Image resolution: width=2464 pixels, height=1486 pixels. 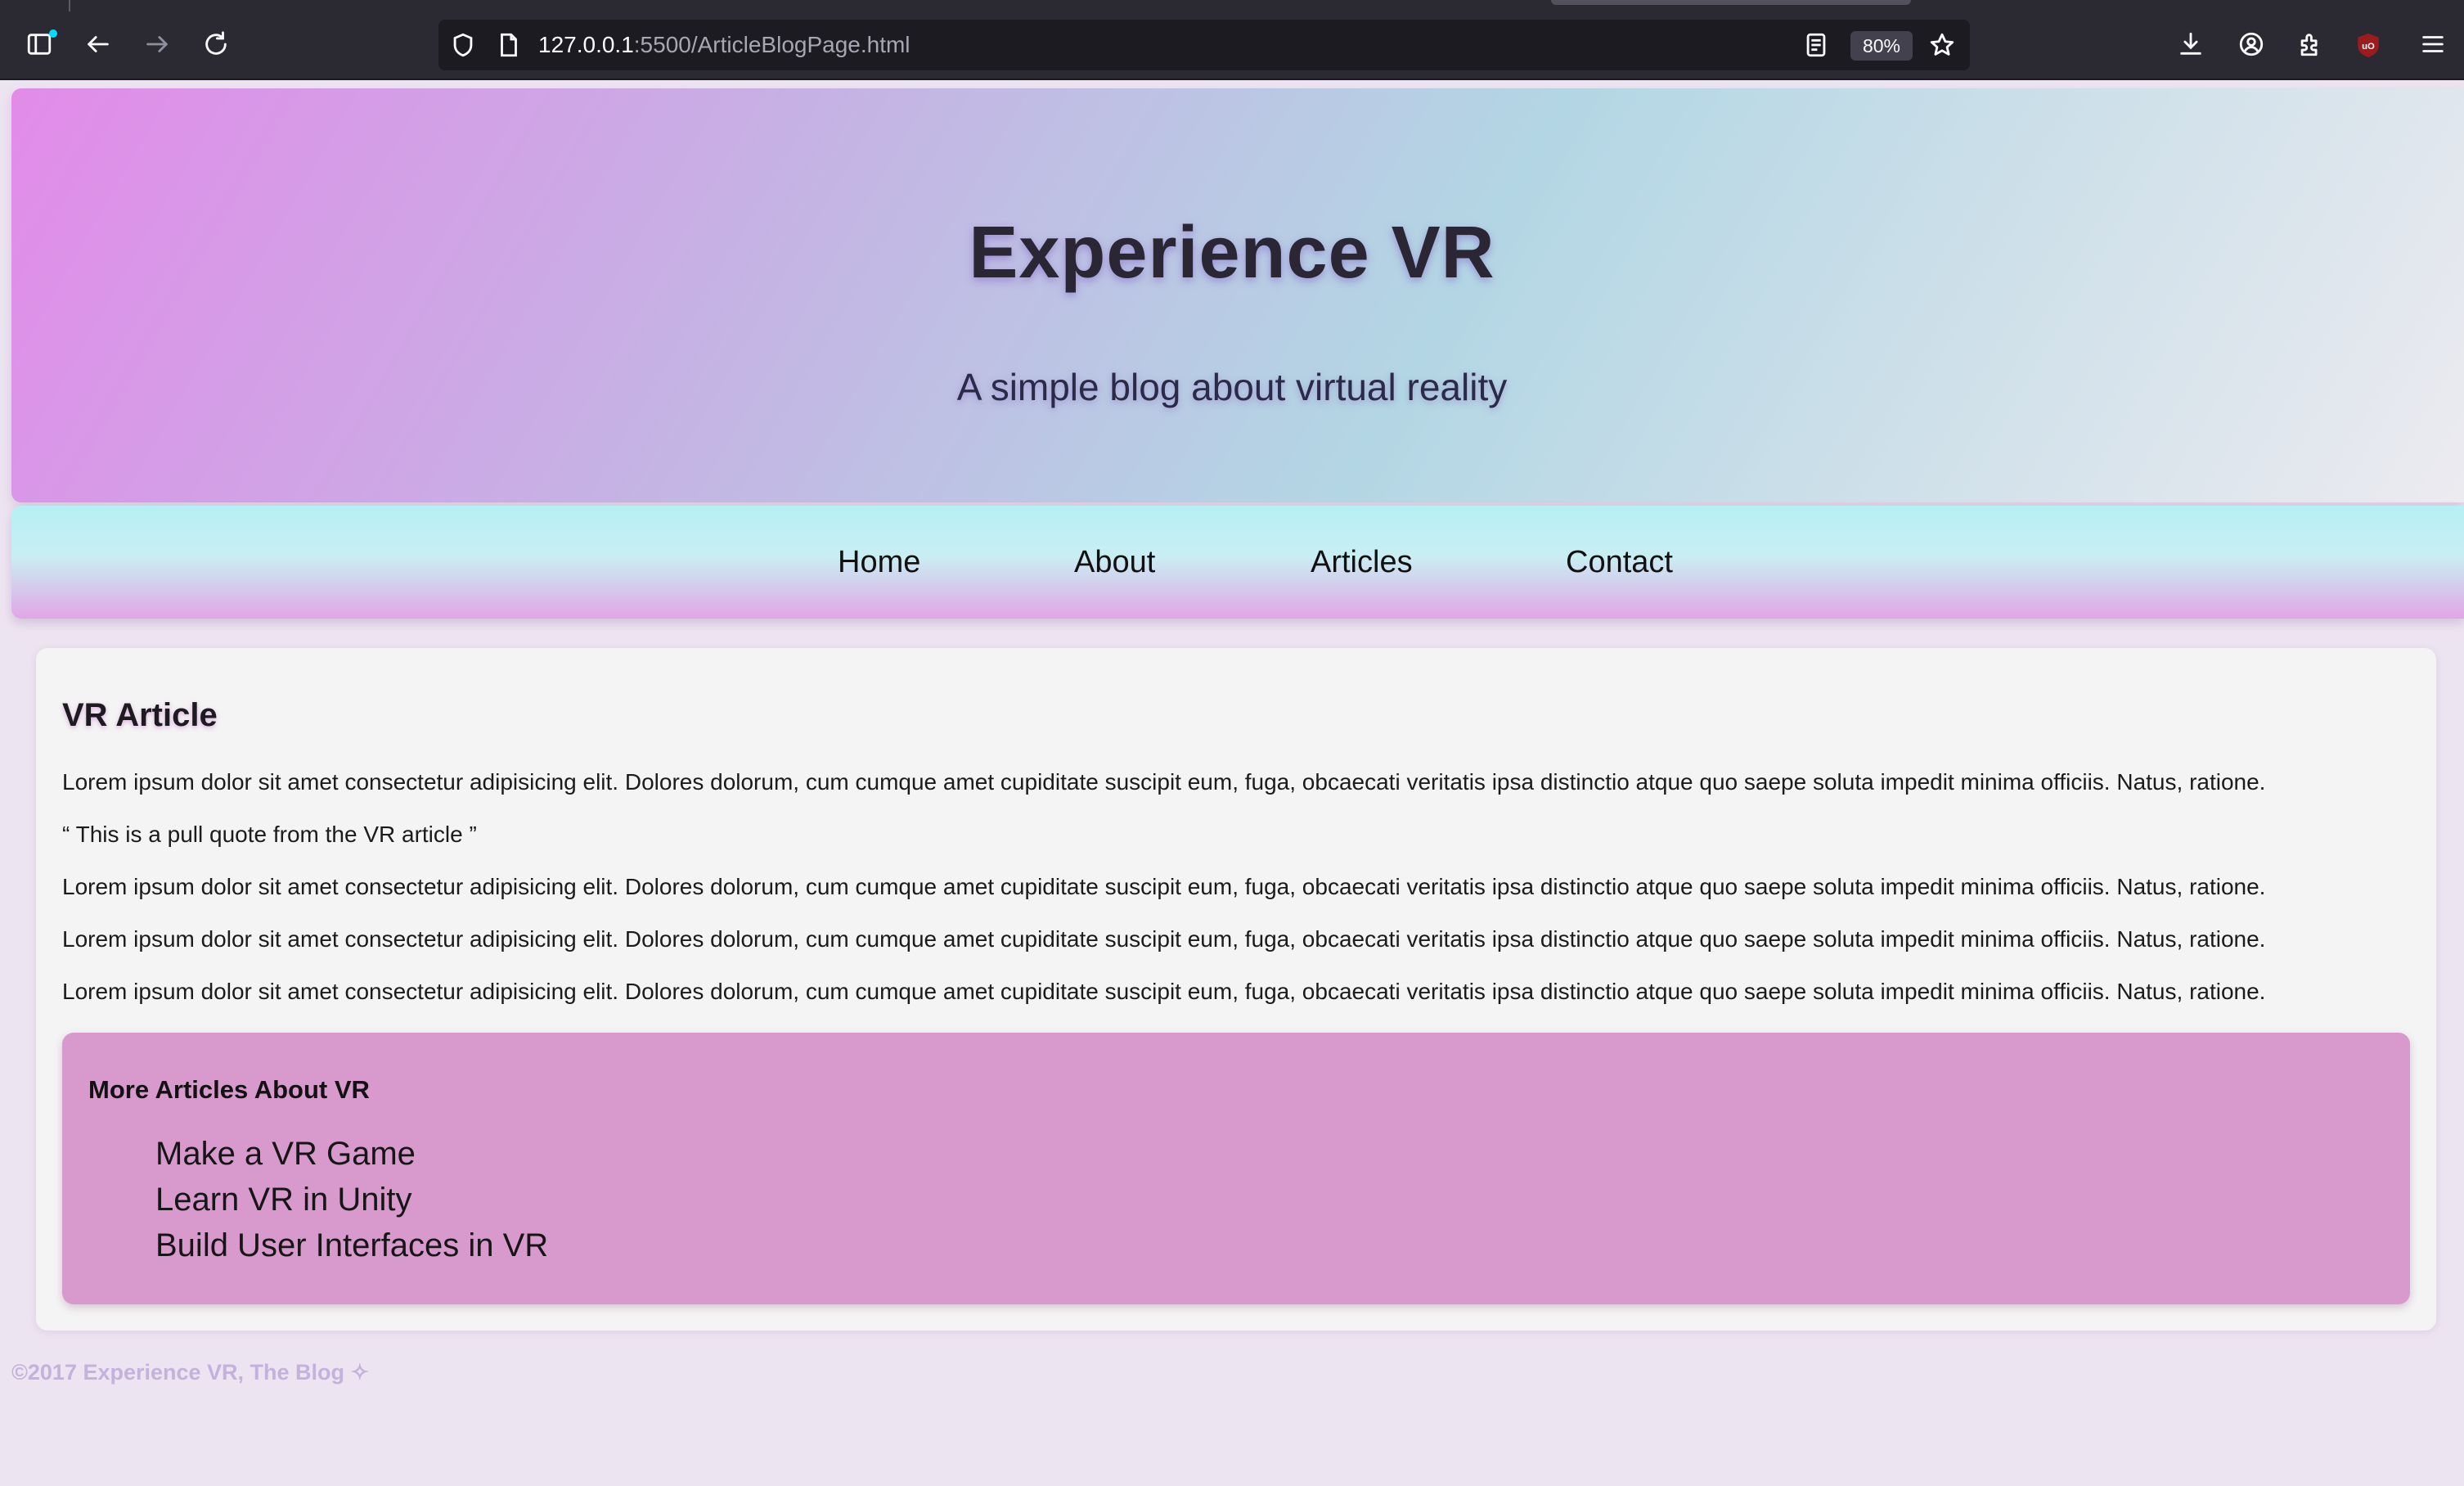 What do you see at coordinates (2190, 44) in the screenshot?
I see `download-icon` at bounding box center [2190, 44].